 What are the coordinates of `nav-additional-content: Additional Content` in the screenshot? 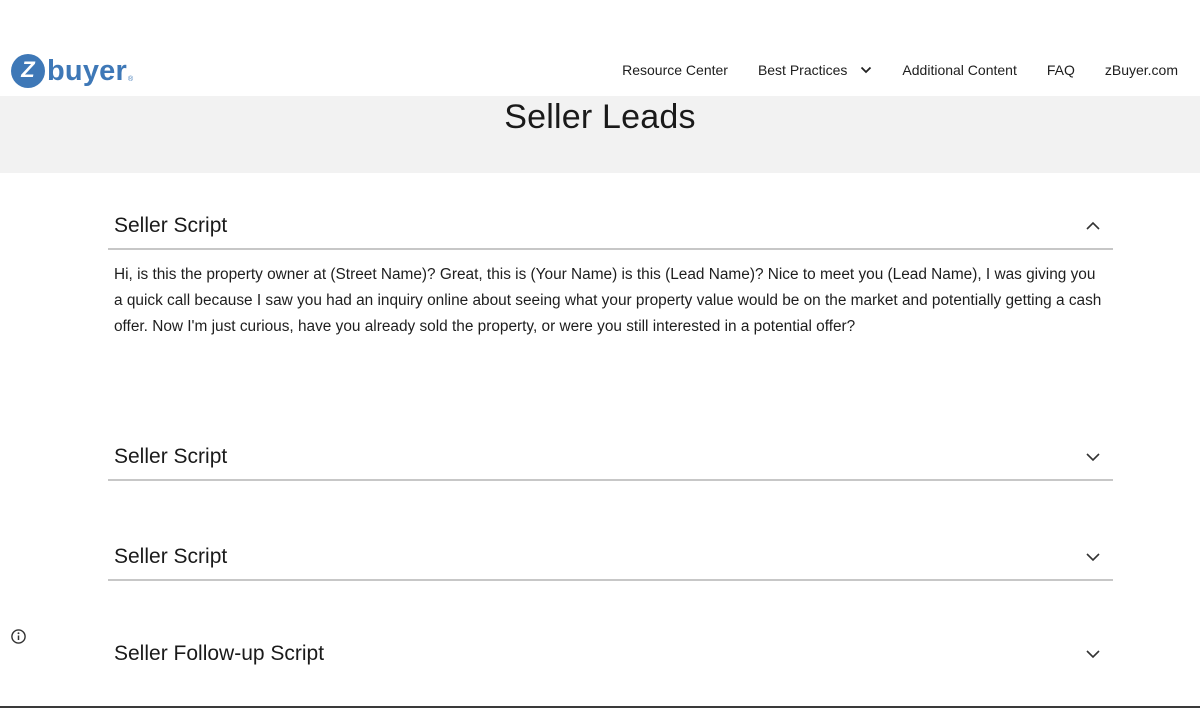 It's located at (959, 70).